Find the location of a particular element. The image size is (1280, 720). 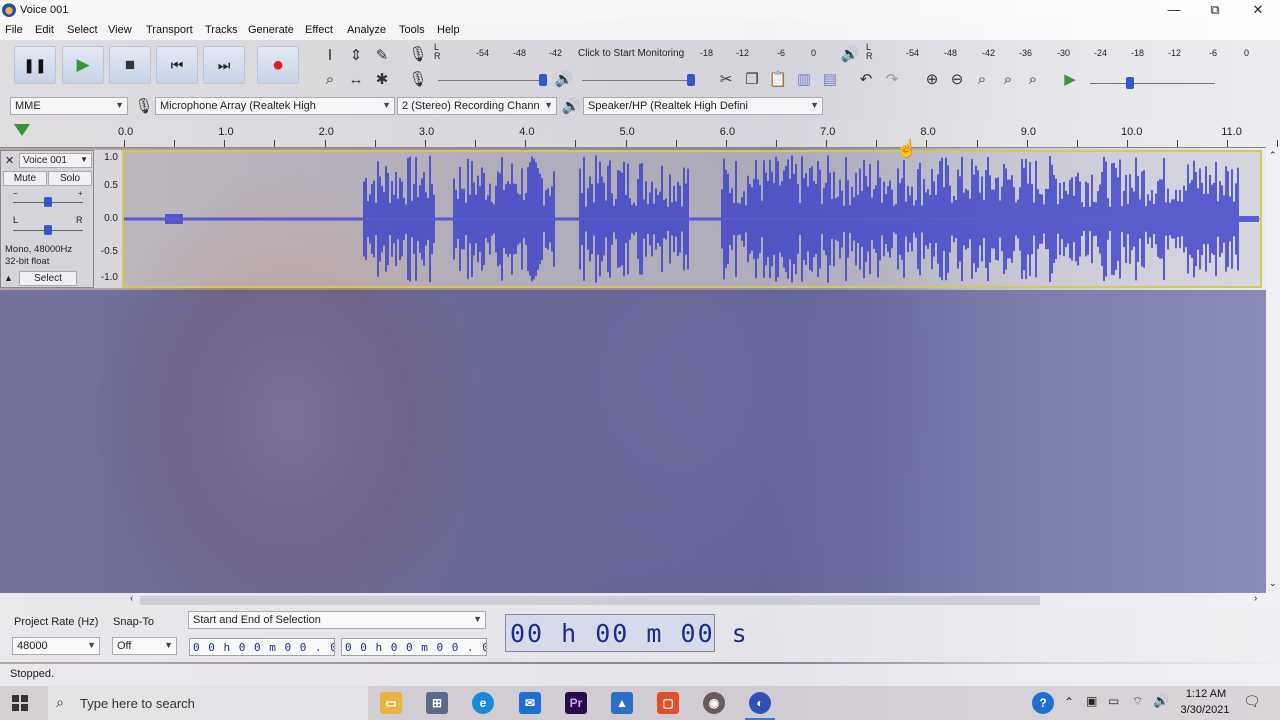

skip-to-start-button: ⏮ is located at coordinates (177, 65).